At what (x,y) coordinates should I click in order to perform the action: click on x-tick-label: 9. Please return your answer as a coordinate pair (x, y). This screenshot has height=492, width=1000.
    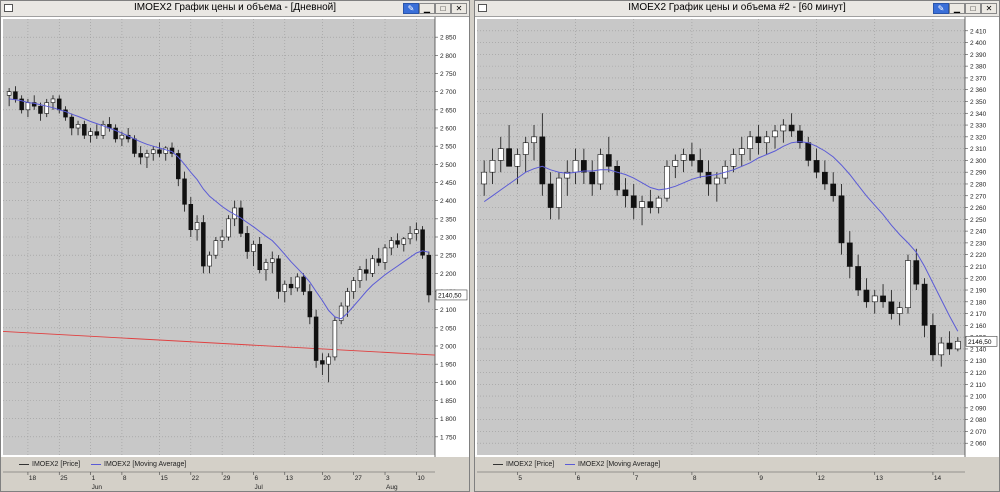
    Looking at the image, I should click on (761, 478).